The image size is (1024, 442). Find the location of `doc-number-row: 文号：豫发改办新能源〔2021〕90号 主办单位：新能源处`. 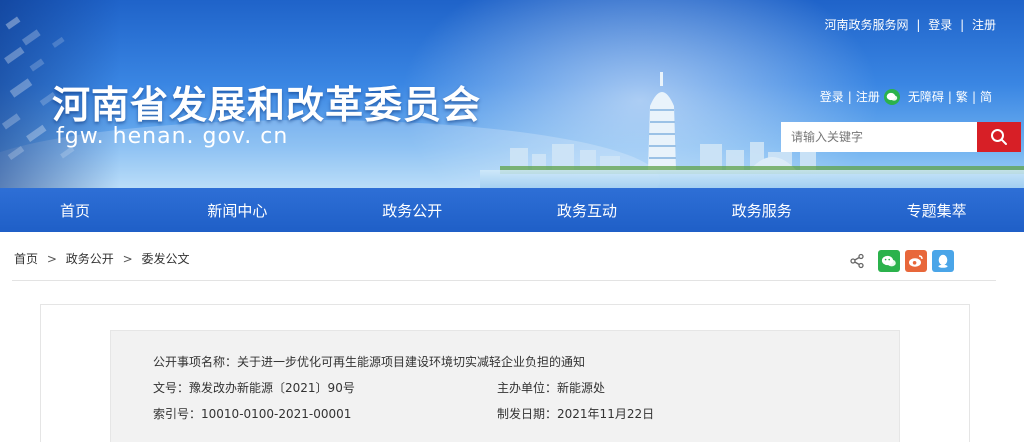

doc-number-row: 文号：豫发改办新能源〔2021〕90号 主办单位：新能源处 is located at coordinates (379, 387).